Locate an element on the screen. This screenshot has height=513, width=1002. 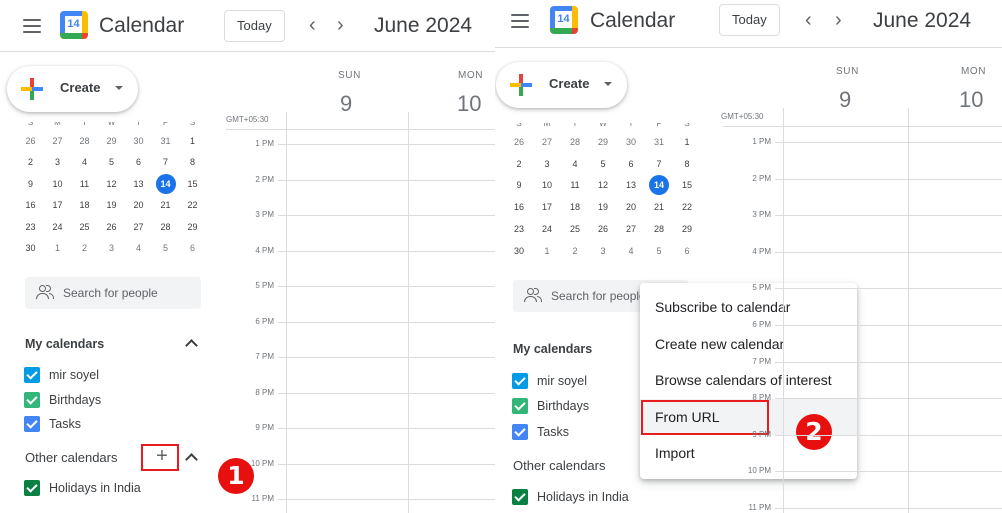
mini-calendar-day: 8 is located at coordinates (192, 162).